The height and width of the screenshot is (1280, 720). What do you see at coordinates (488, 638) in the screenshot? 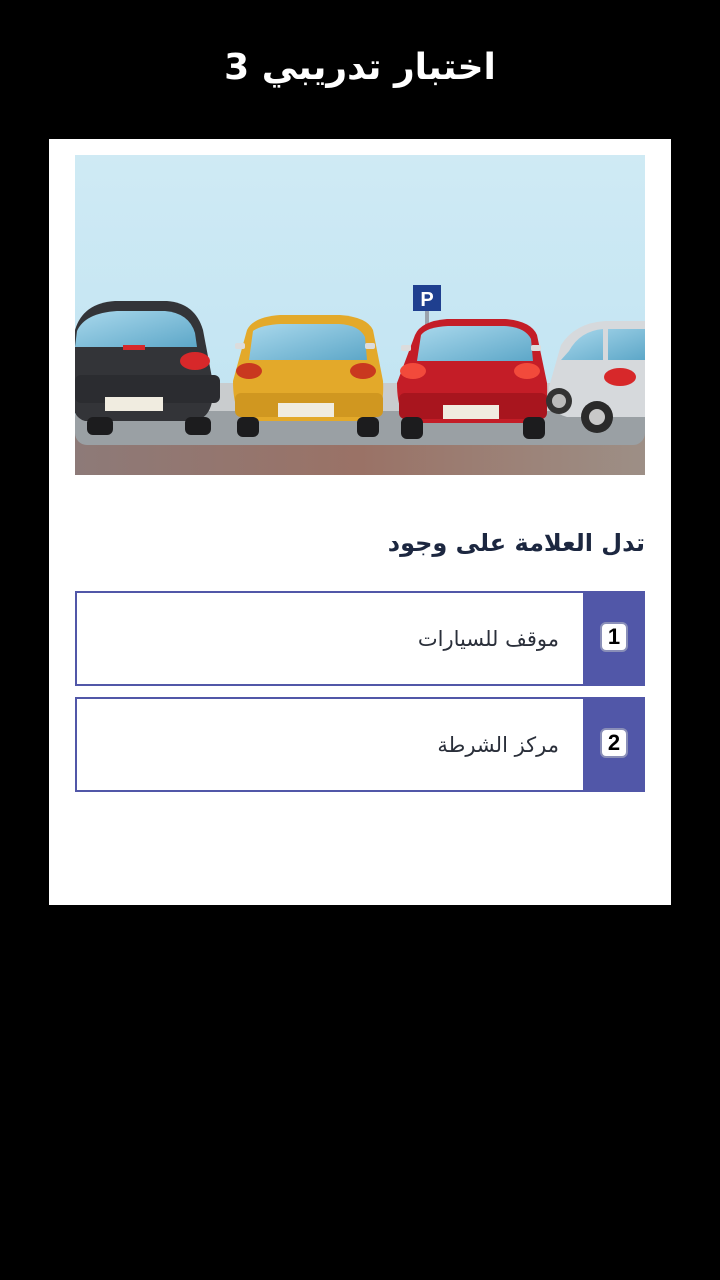
I see `answer-label: موقف للسيارات` at bounding box center [488, 638].